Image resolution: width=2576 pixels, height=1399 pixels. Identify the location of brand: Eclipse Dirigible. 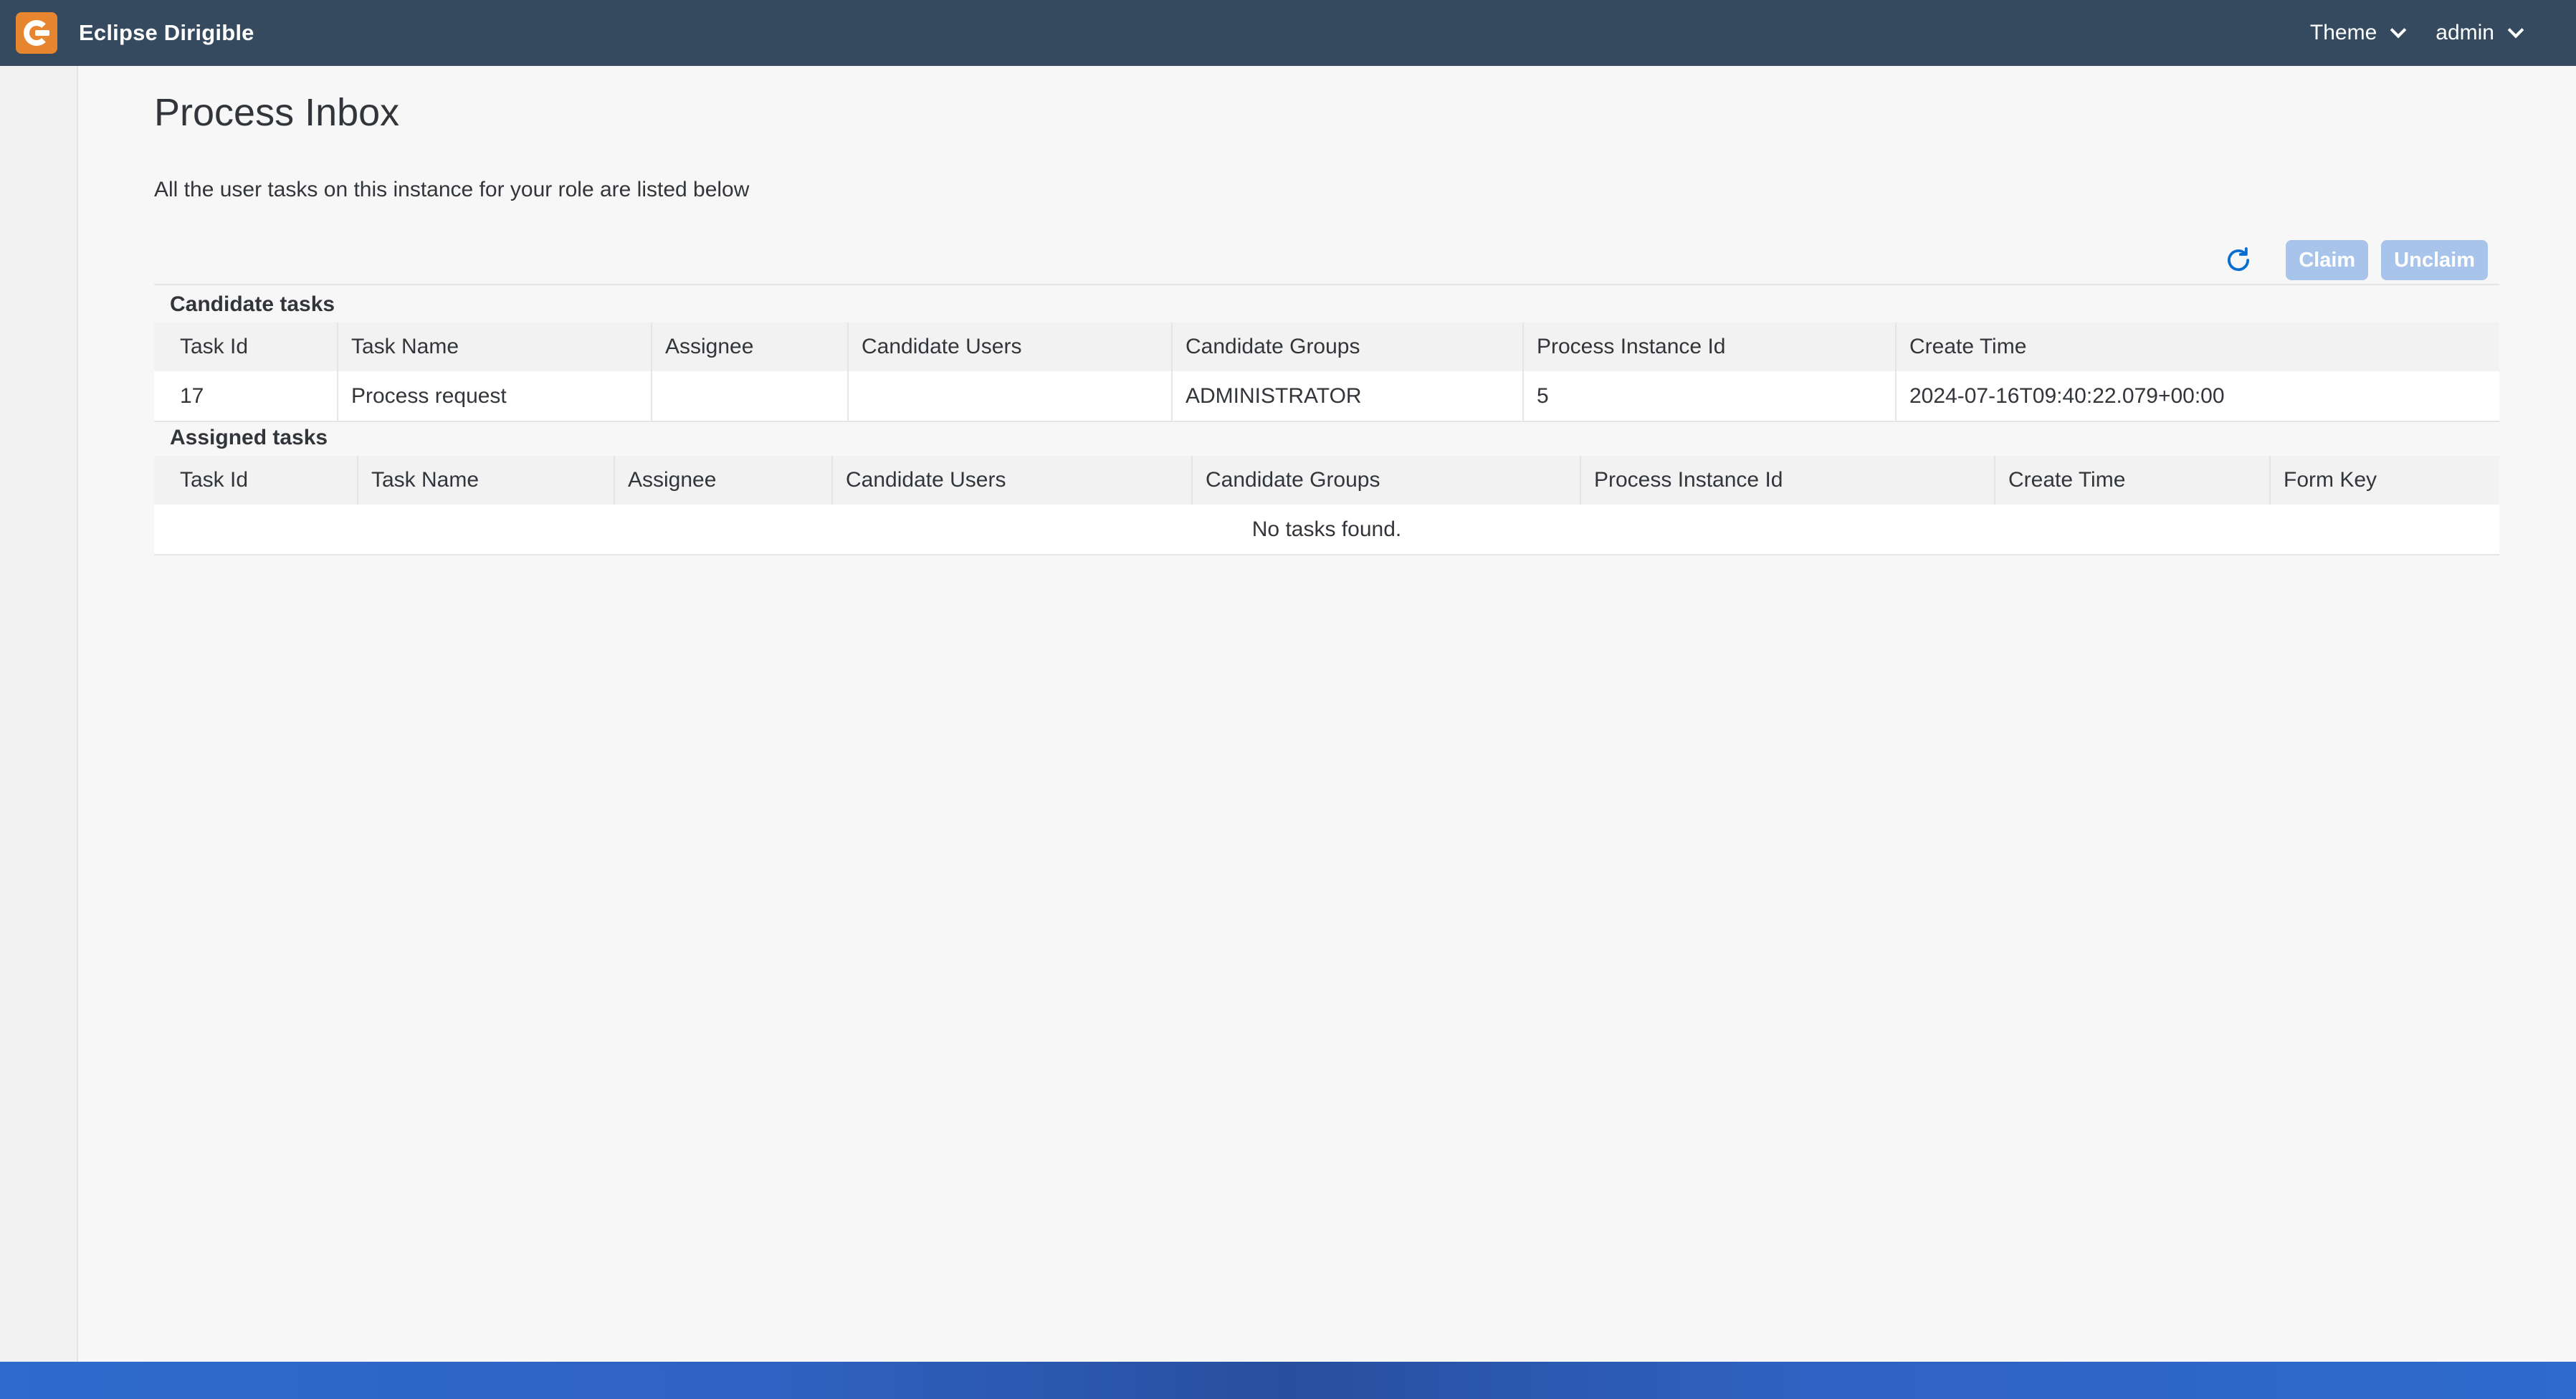
(135, 33).